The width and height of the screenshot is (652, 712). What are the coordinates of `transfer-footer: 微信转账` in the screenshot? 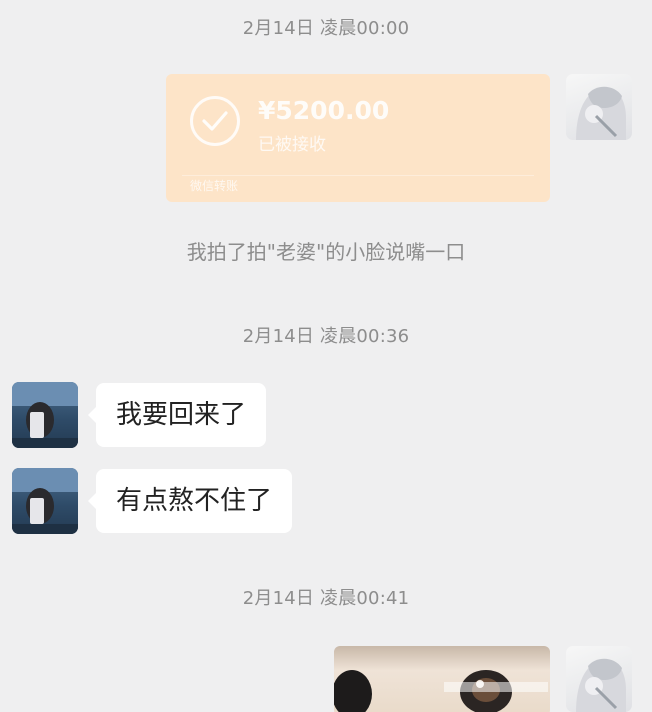 It's located at (214, 186).